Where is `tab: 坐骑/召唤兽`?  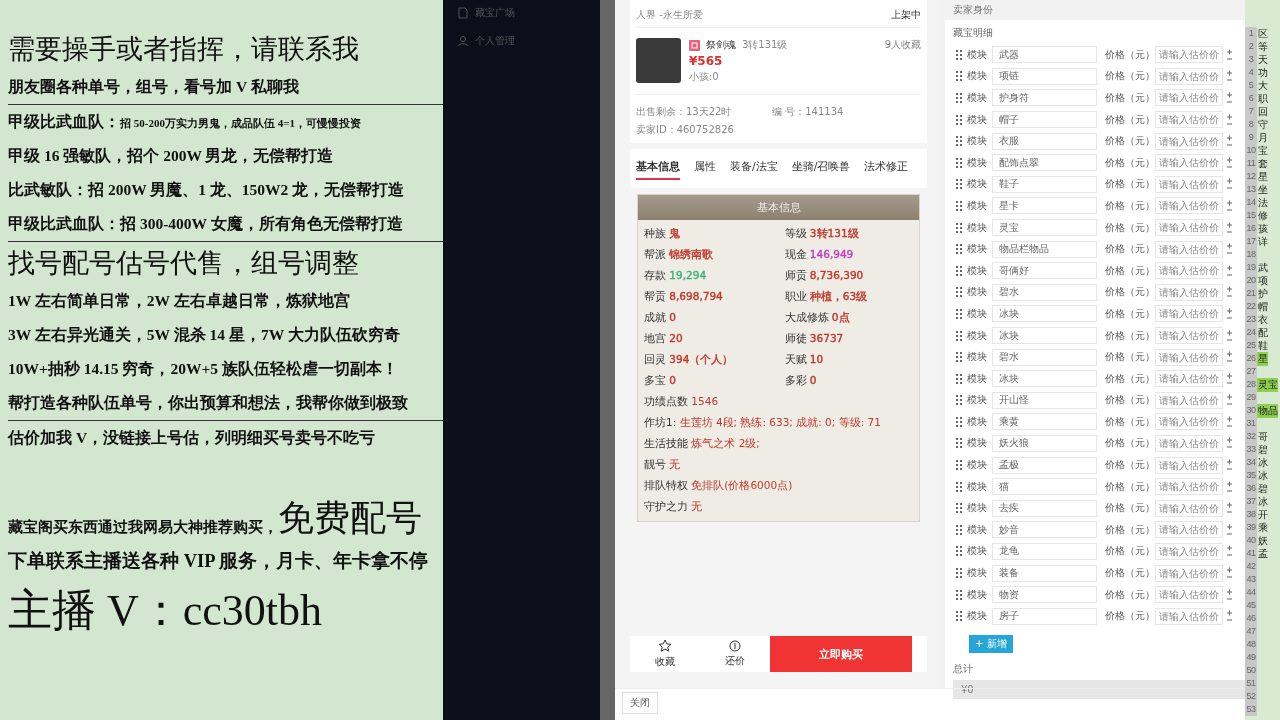 tab: 坐骑/召唤兽 is located at coordinates (821, 169).